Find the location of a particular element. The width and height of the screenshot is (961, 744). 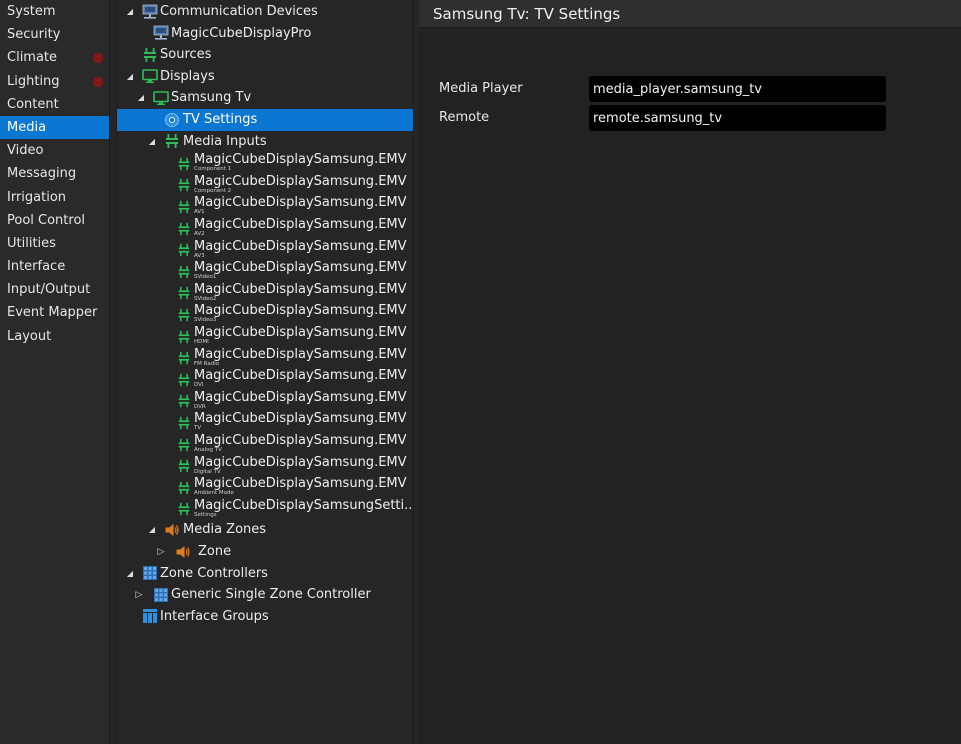

media-input-label: DVR is located at coordinates (200, 406).